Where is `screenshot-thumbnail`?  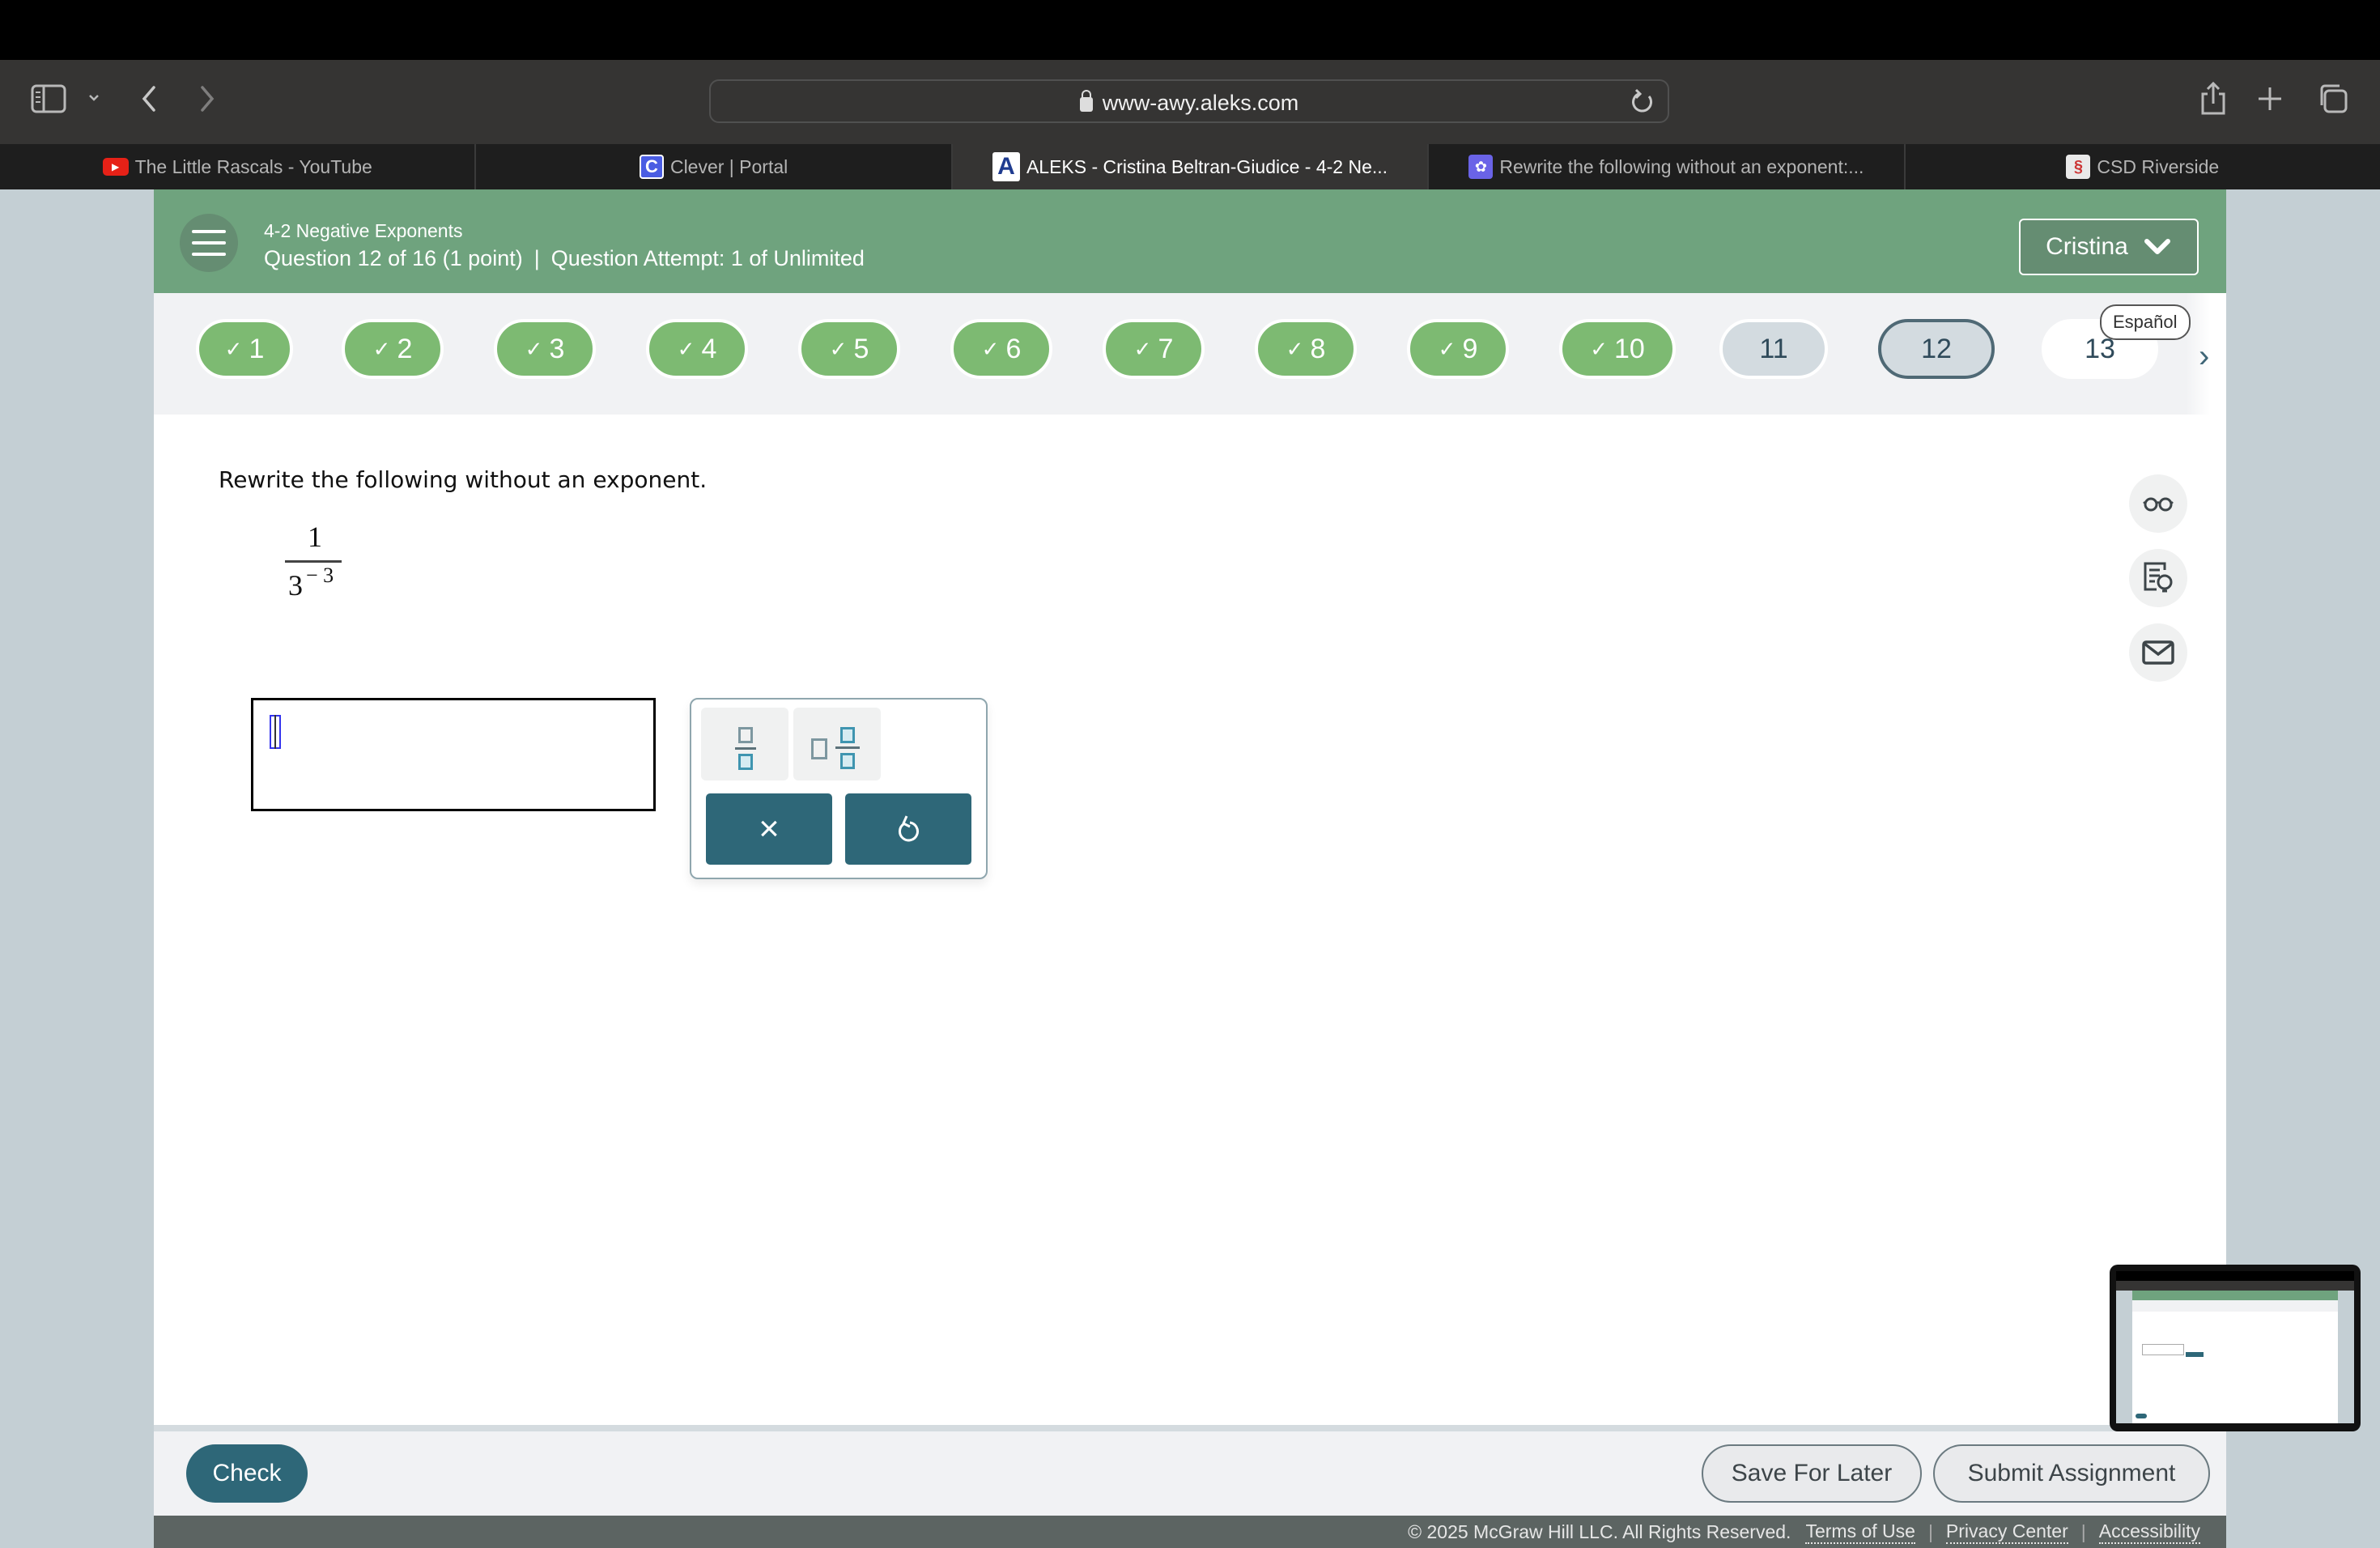 screenshot-thumbnail is located at coordinates (2235, 1348).